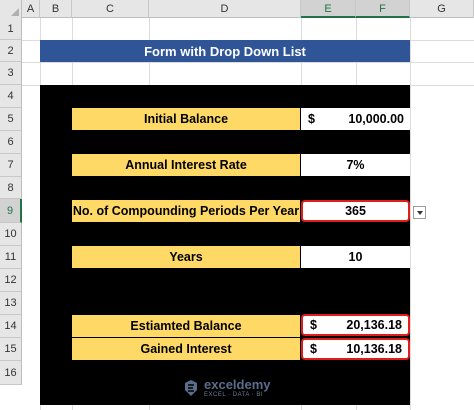 Image resolution: width=474 pixels, height=410 pixels. Describe the element at coordinates (56, 9) in the screenshot. I see `column-header-b: B` at that location.